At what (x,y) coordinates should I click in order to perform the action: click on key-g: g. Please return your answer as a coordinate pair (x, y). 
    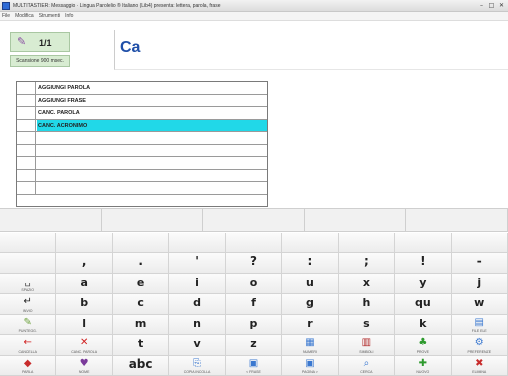
    Looking at the image, I should click on (310, 304).